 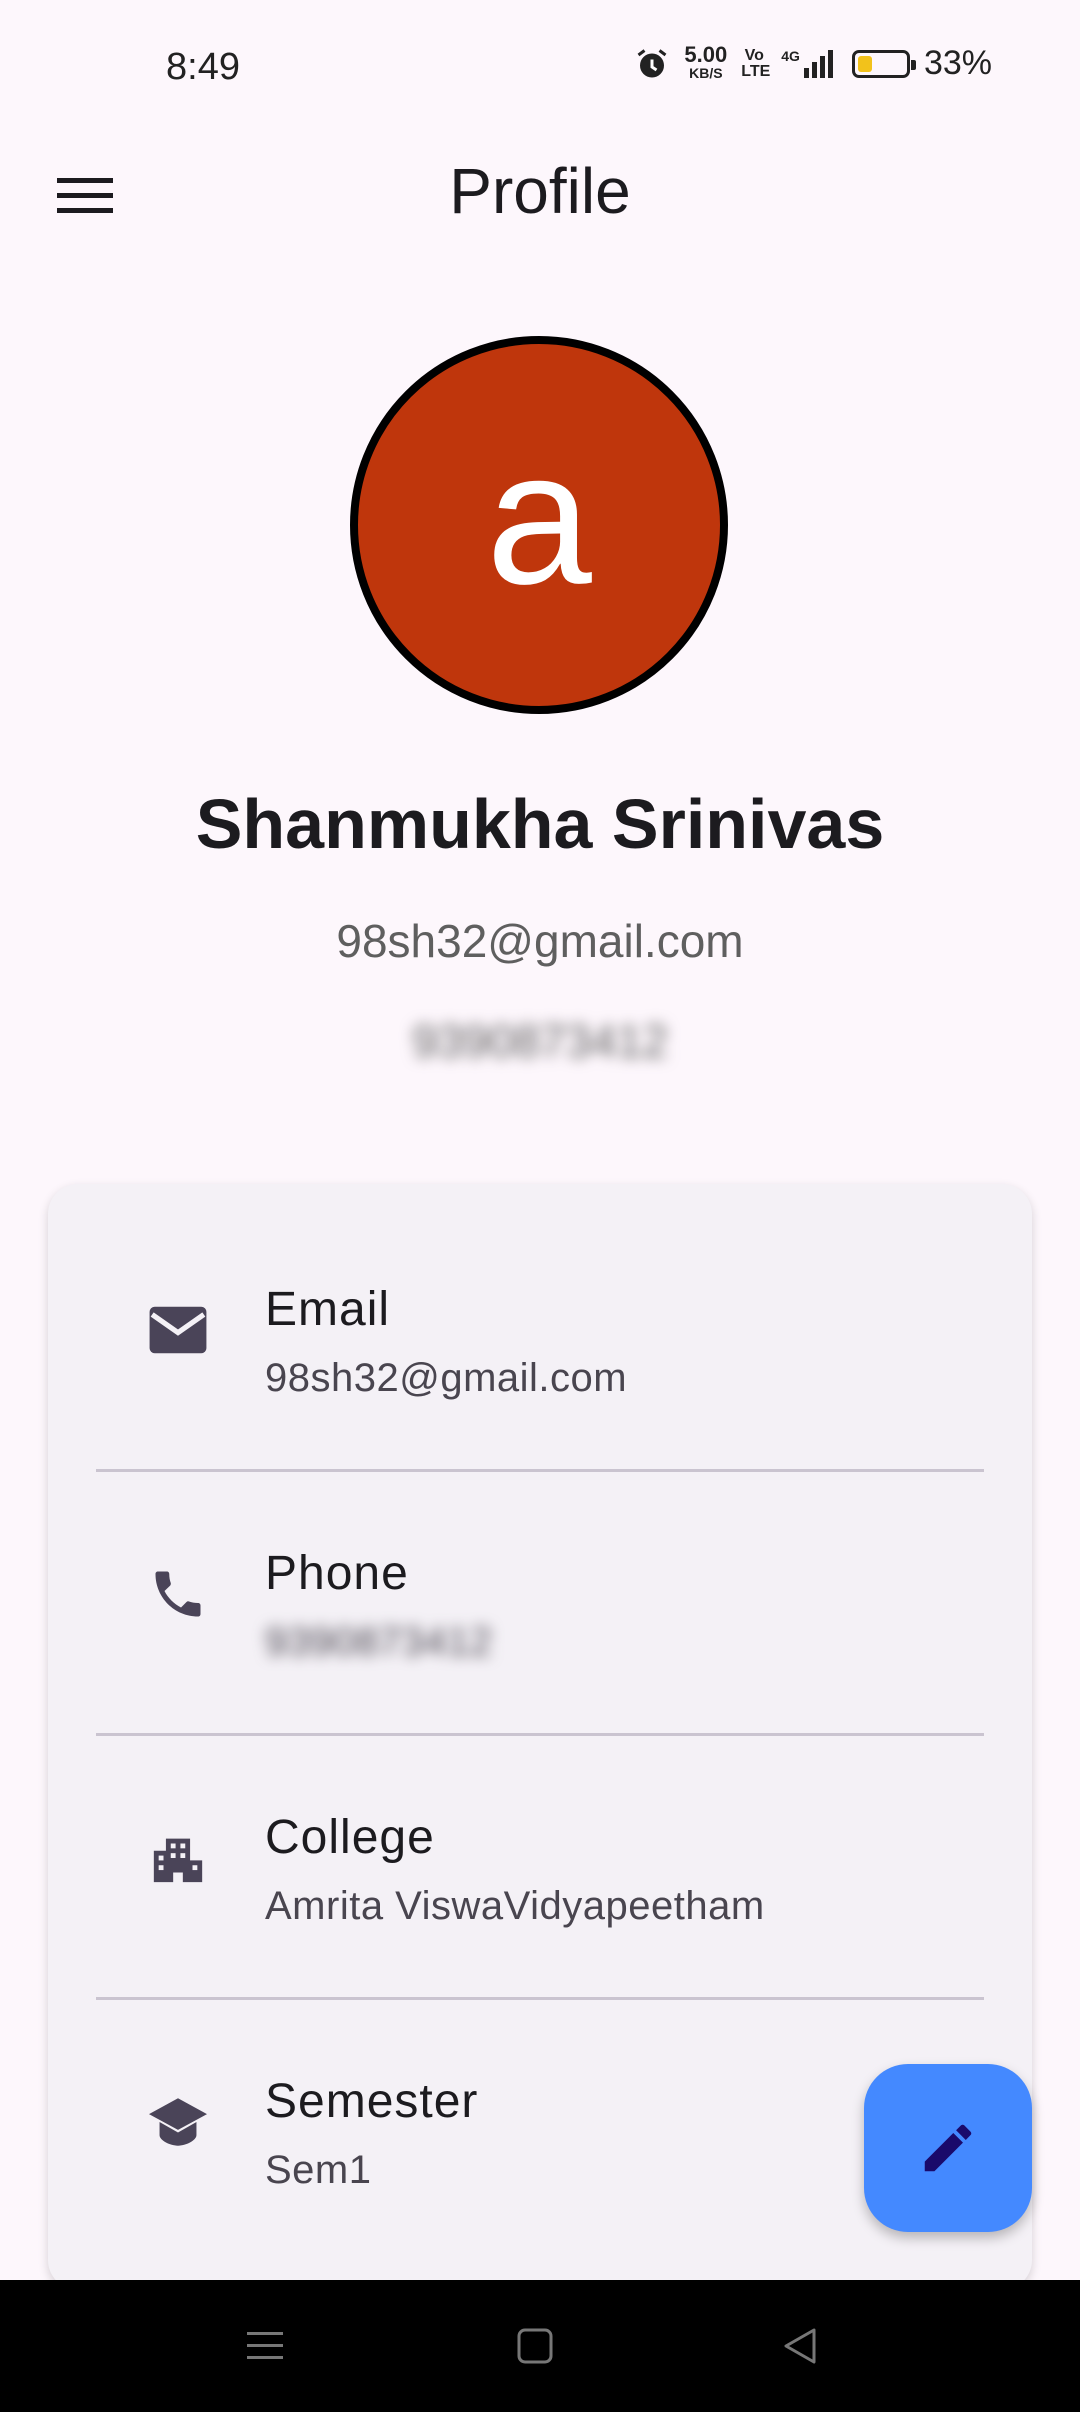 I want to click on nav-home-button, so click(x=535, y=2346).